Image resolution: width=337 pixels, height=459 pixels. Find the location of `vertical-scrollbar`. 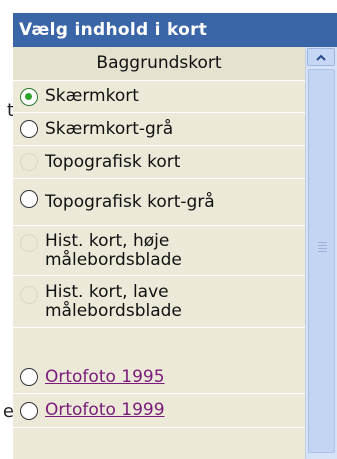

vertical-scrollbar is located at coordinates (321, 253).